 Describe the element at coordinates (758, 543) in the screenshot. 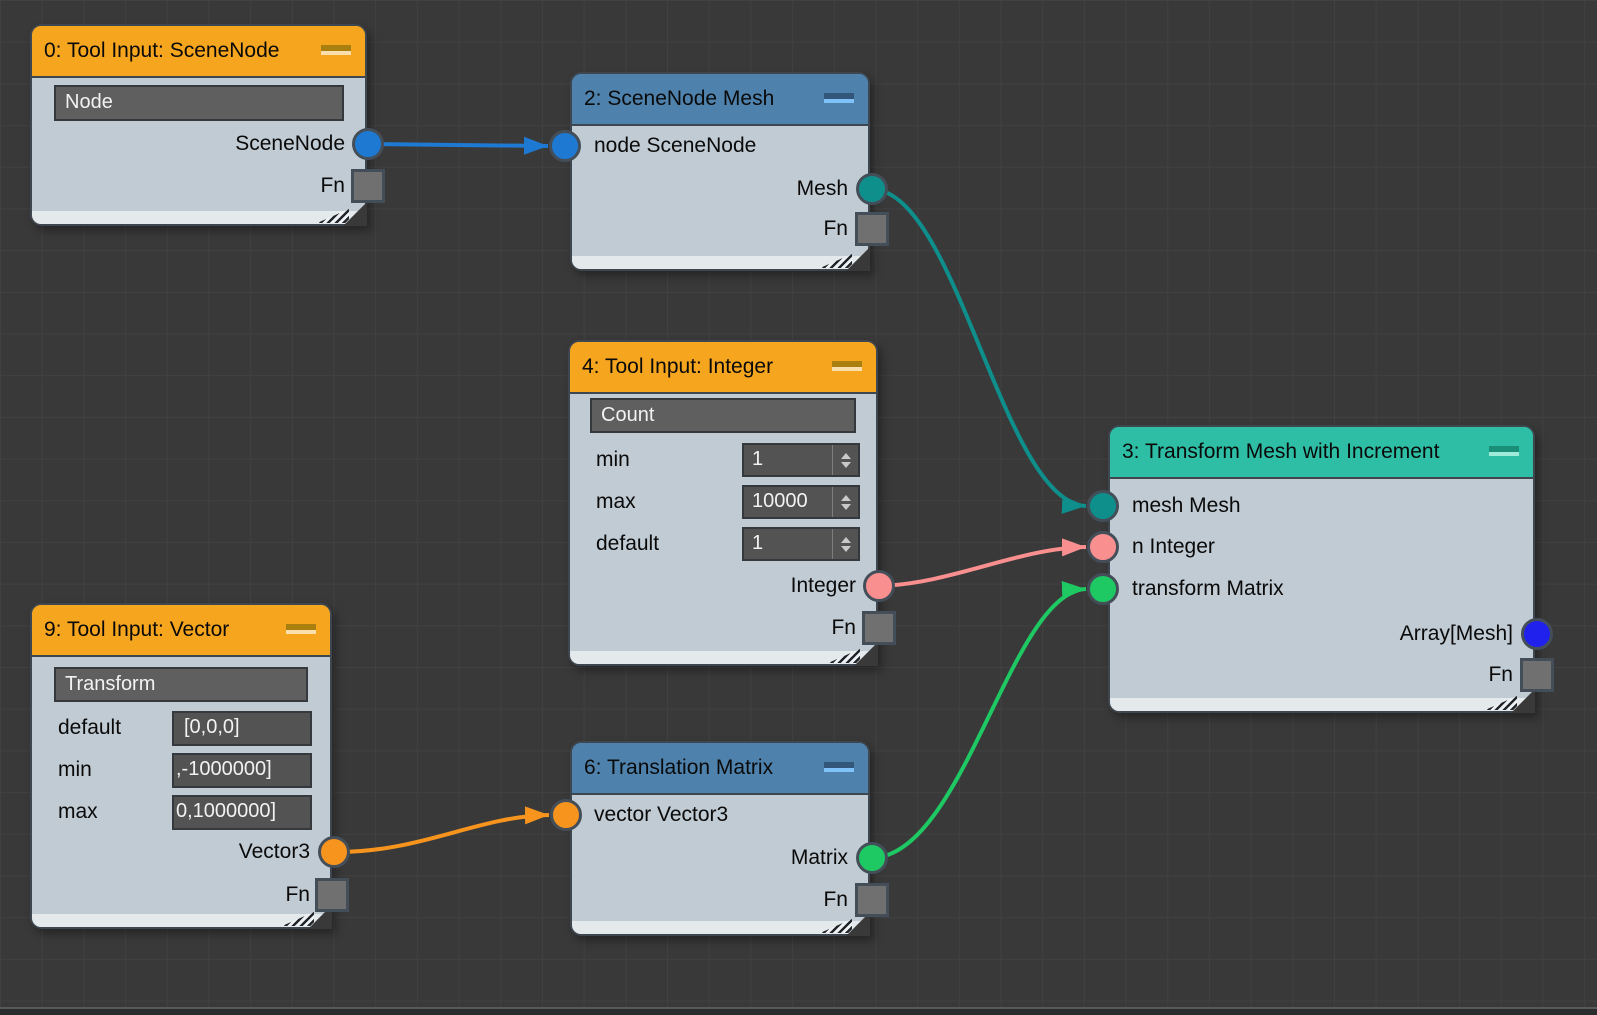

I see `default-value: 1` at that location.